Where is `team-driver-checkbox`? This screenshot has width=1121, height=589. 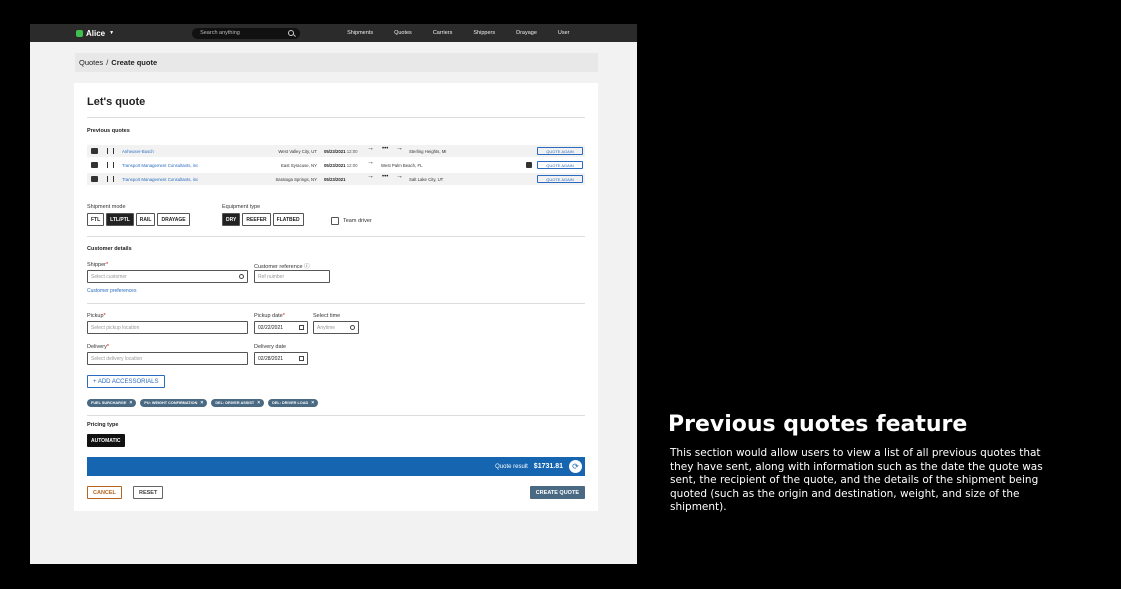
team-driver-checkbox is located at coordinates (335, 221).